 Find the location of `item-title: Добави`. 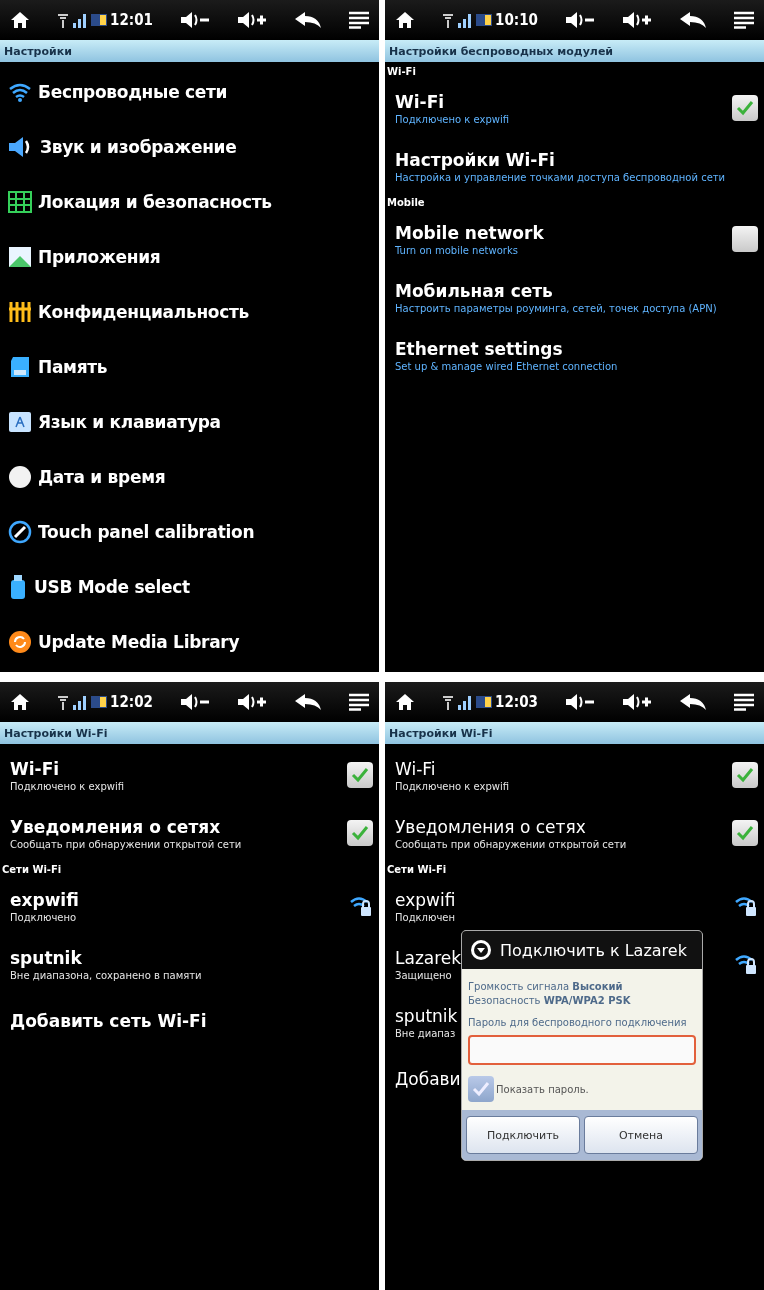

item-title: Добави is located at coordinates (428, 1079).